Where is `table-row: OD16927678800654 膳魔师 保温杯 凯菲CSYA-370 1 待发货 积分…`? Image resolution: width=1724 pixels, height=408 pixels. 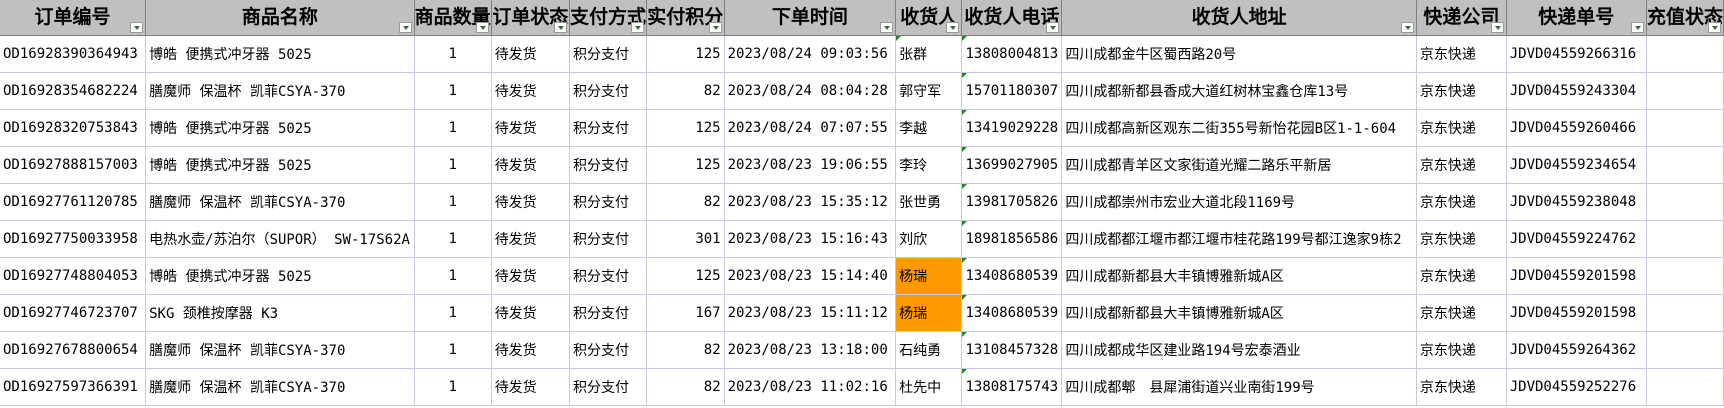
table-row: OD16927678800654 膳魔师 保温杯 凯菲CSYA-370 1 待发货 积分… is located at coordinates (862, 350).